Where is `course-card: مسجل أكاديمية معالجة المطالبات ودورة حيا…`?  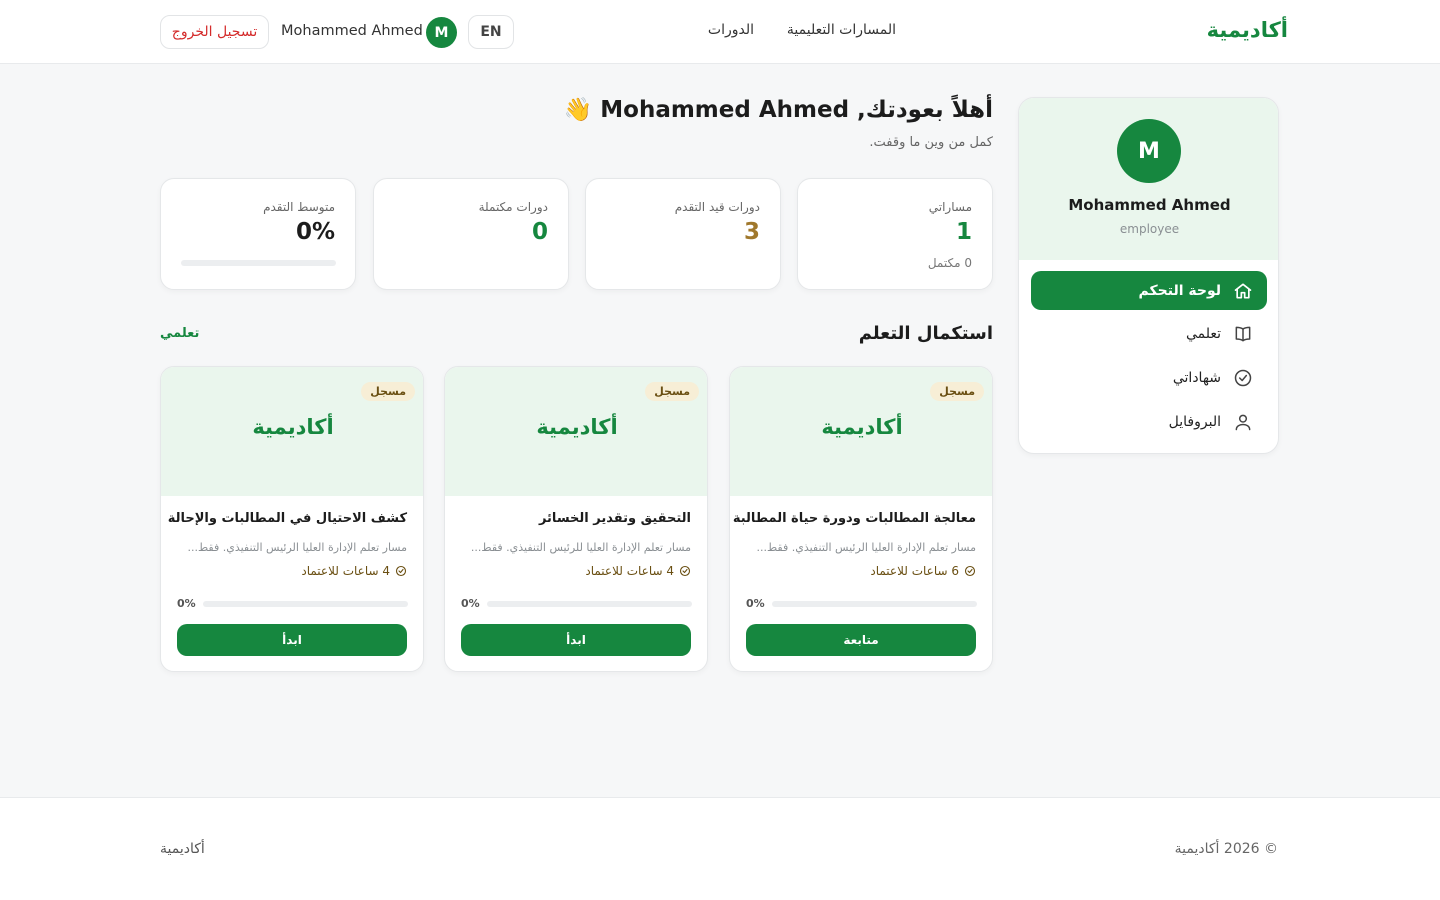
course-card: مسجل أكاديمية معالجة المطالبات ودورة حيا… is located at coordinates (861, 519).